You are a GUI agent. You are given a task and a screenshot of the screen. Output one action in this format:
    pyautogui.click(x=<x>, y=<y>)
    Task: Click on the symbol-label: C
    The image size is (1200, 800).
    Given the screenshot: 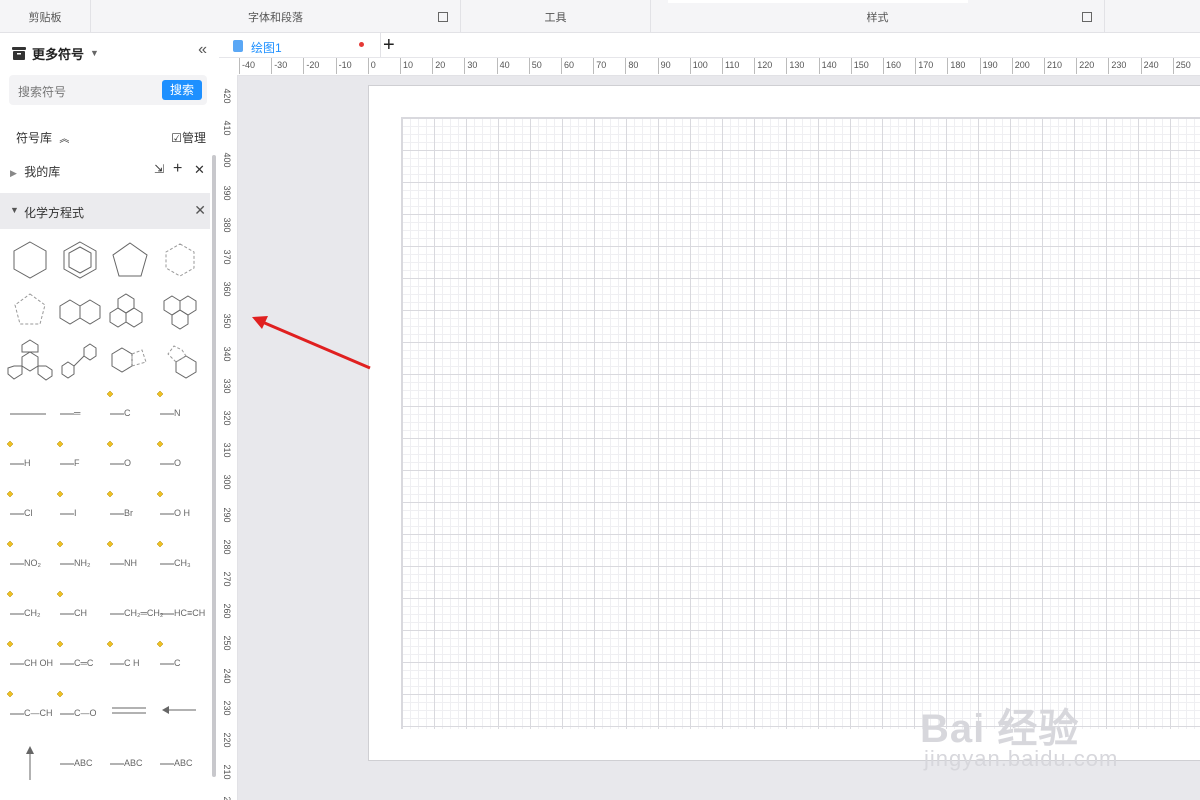 What is the action you would take?
    pyautogui.click(x=127, y=413)
    